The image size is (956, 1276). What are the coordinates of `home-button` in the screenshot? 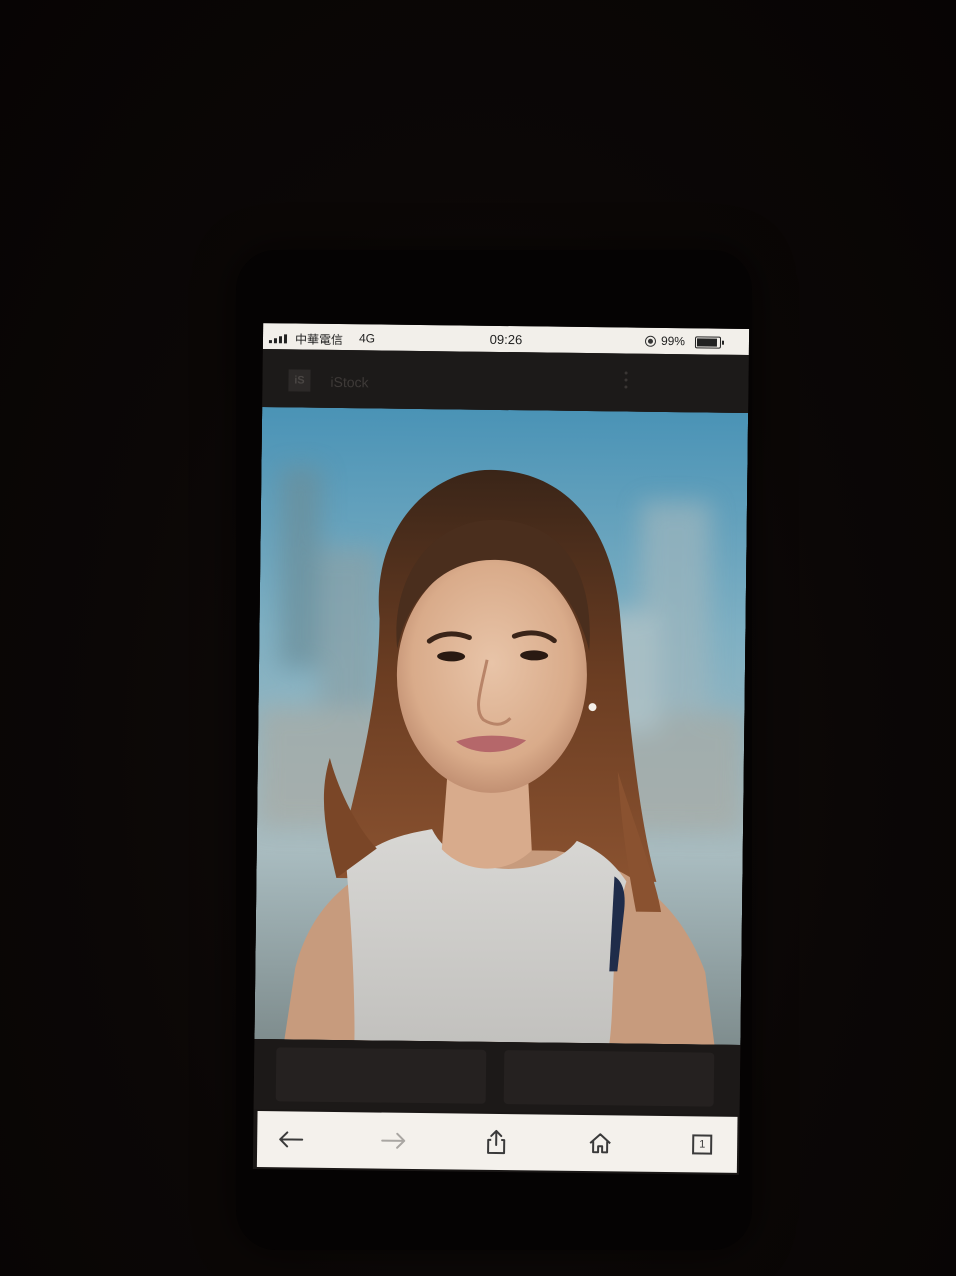 It's located at (600, 1143).